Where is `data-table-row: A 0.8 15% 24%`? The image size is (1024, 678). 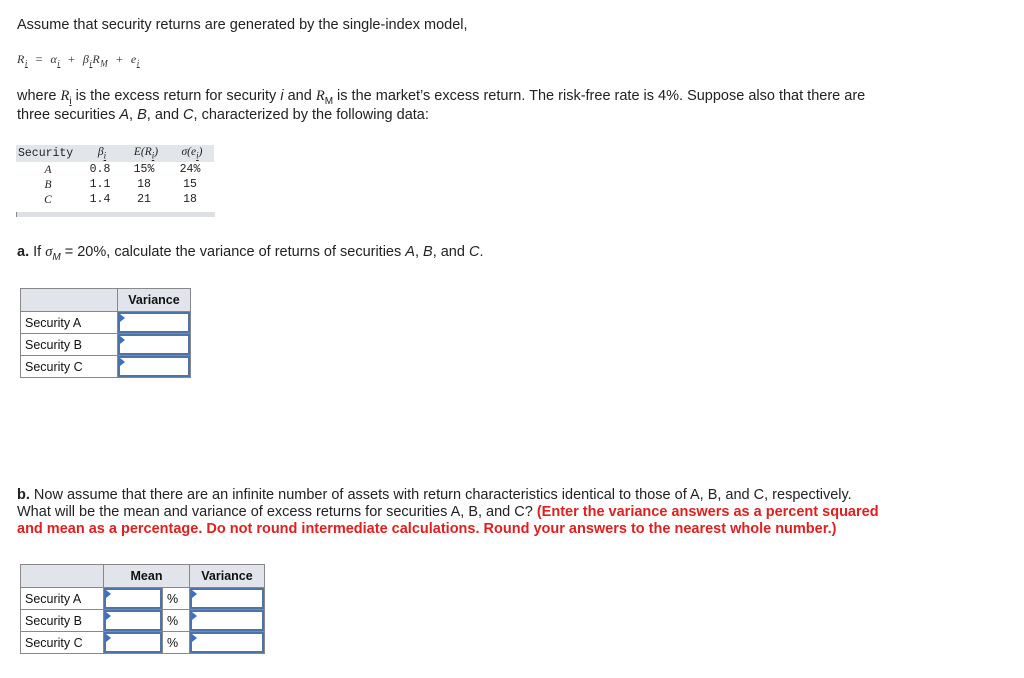
data-table-row: A 0.8 15% 24% is located at coordinates (122, 169).